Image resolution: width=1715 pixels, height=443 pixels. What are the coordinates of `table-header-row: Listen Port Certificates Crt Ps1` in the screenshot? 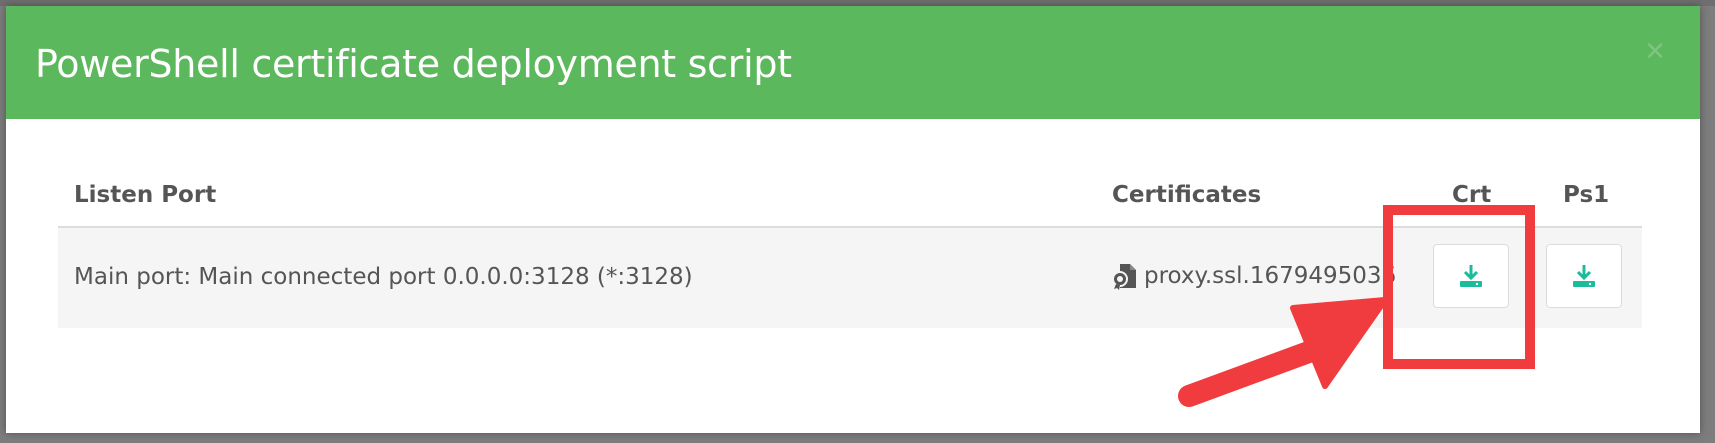 It's located at (850, 196).